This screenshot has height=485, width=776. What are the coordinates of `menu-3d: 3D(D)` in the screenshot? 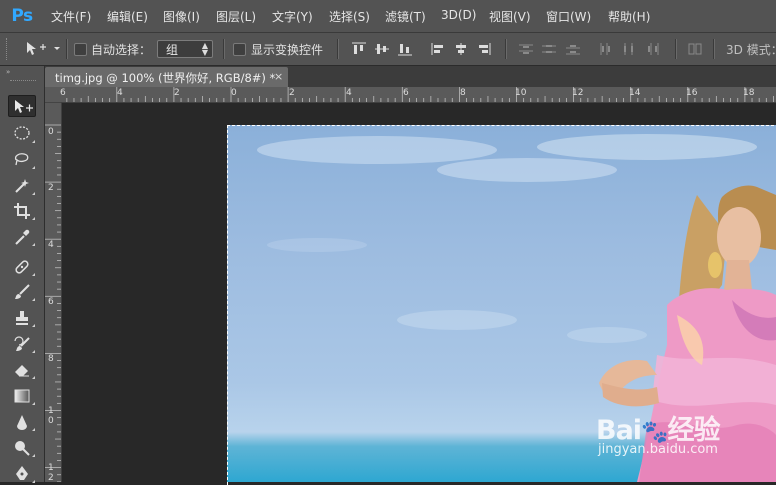 It's located at (458, 15).